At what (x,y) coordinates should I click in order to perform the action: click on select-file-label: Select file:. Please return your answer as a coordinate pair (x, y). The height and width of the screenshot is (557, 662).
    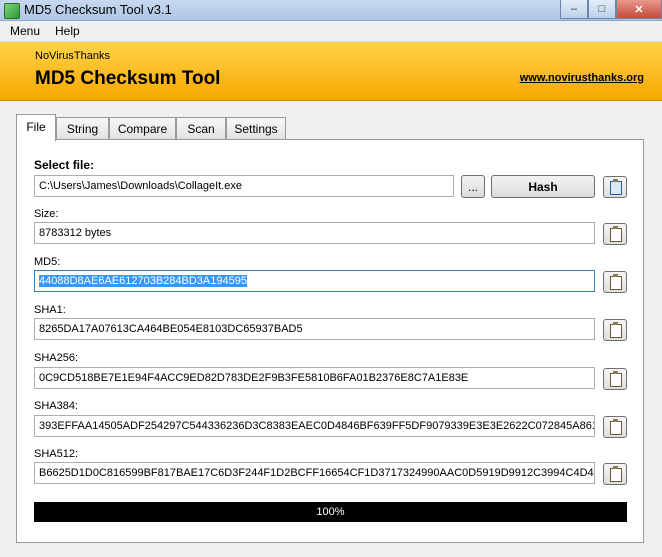
    Looking at the image, I should click on (64, 165).